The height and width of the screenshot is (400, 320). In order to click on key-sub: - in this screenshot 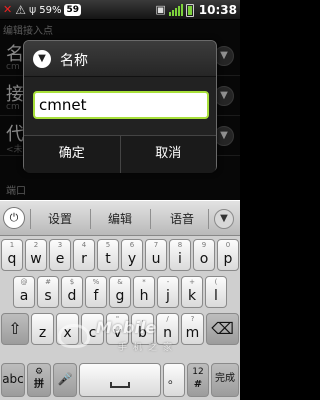, I will do `click(168, 282)`.